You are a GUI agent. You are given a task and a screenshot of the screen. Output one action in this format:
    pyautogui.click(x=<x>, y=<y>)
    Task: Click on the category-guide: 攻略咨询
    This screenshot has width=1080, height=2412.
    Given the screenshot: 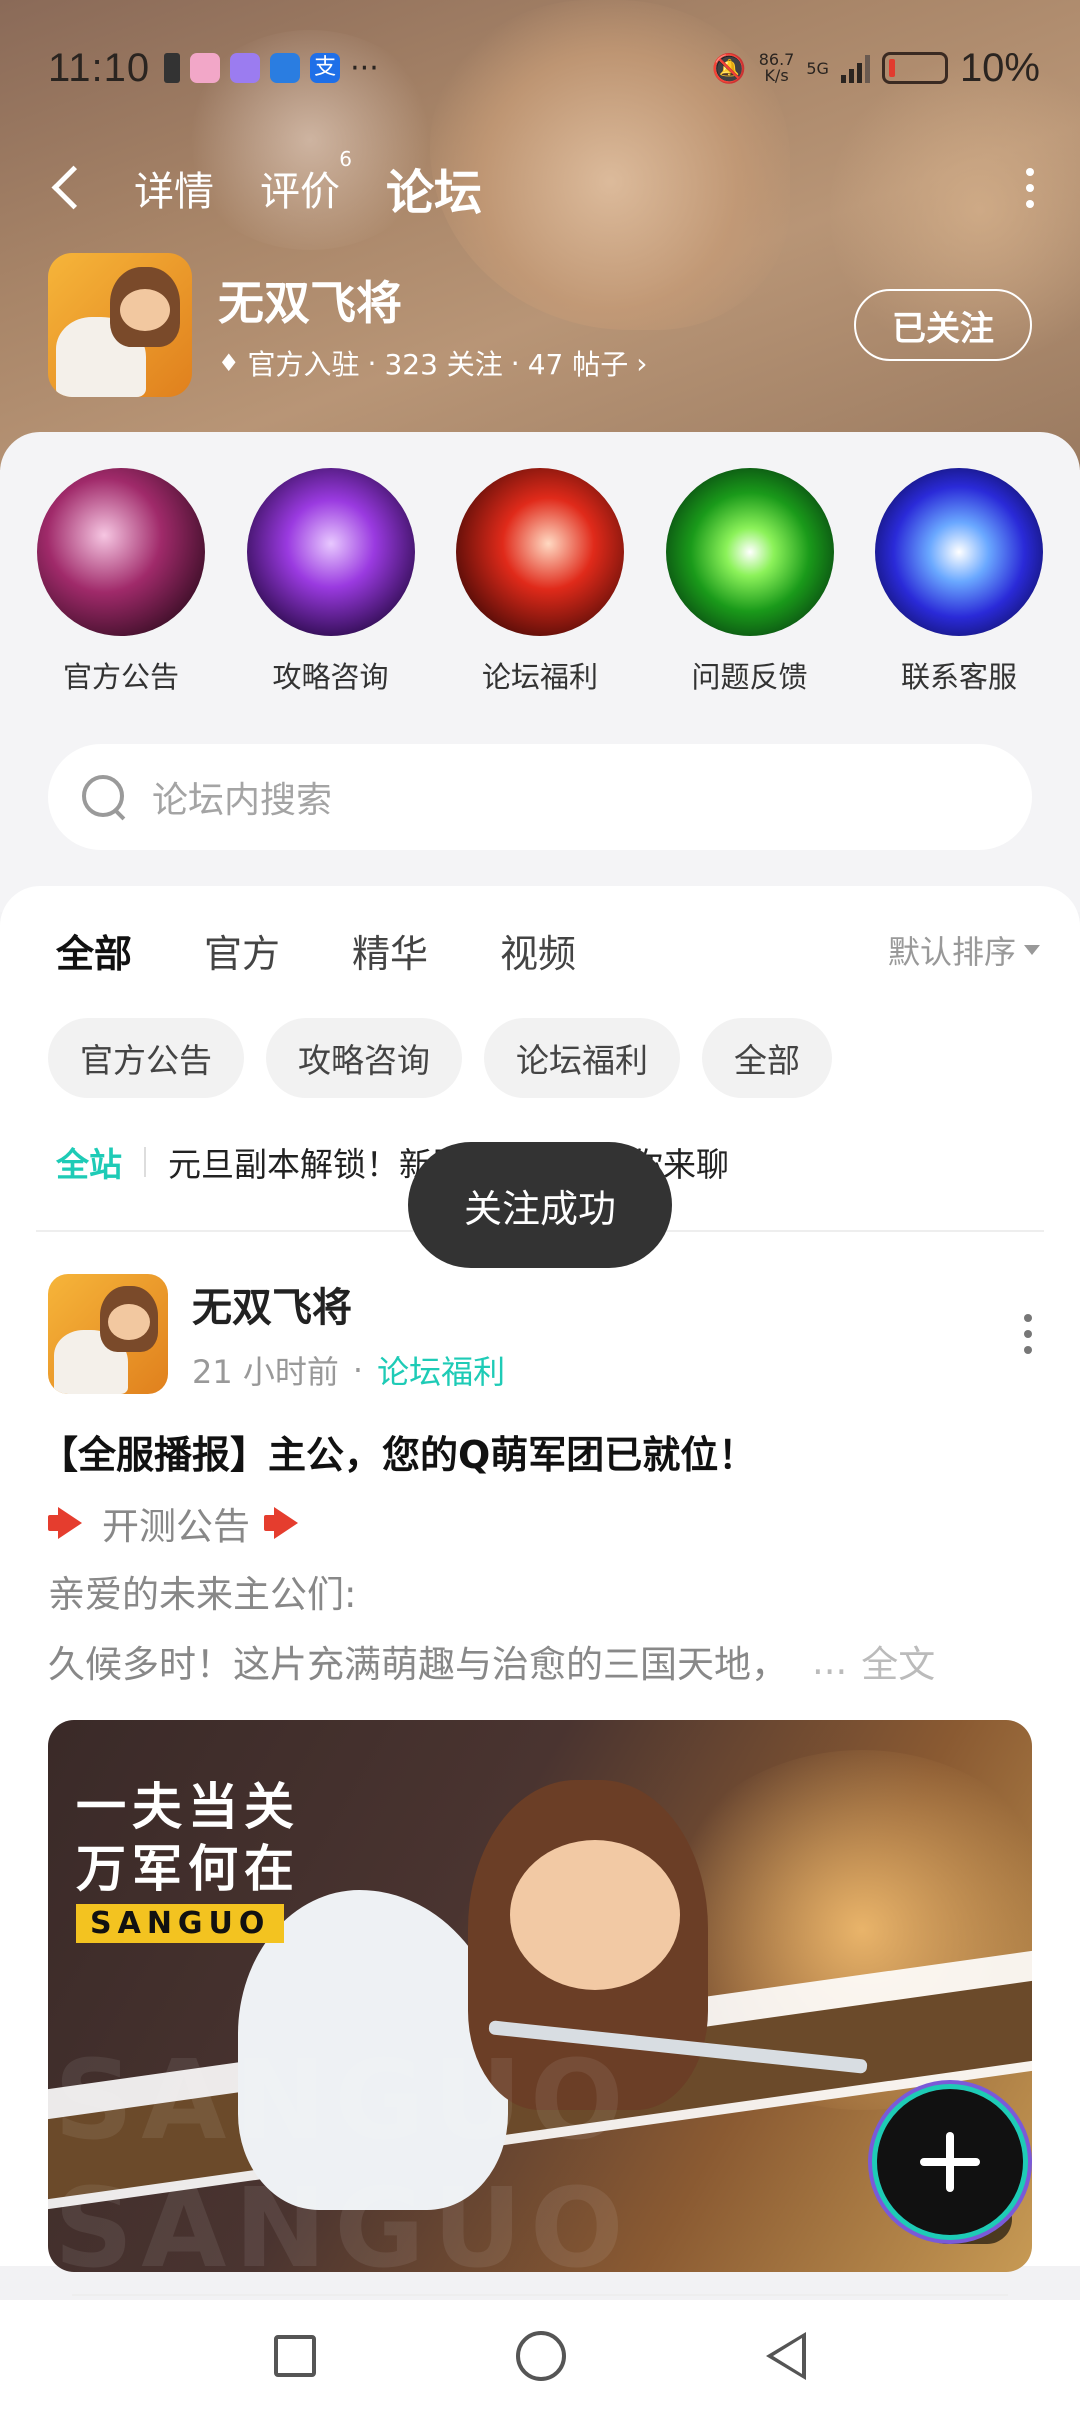 What is the action you would take?
    pyautogui.click(x=331, y=582)
    